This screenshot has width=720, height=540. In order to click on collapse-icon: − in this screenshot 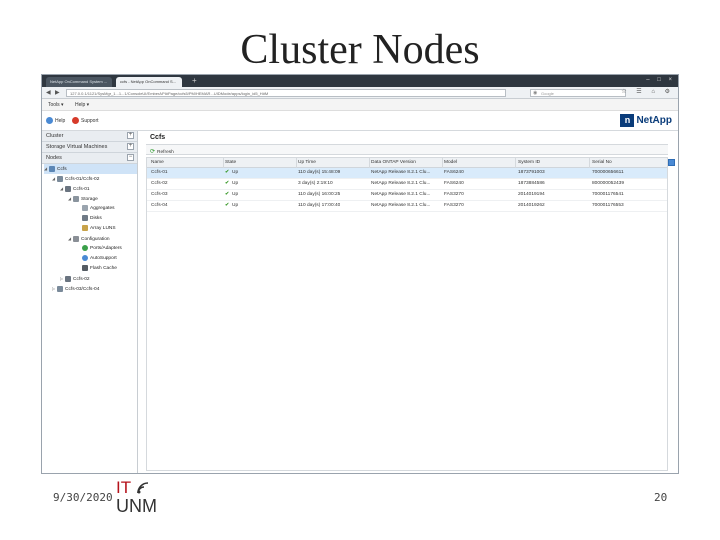, I will do `click(130, 157)`.